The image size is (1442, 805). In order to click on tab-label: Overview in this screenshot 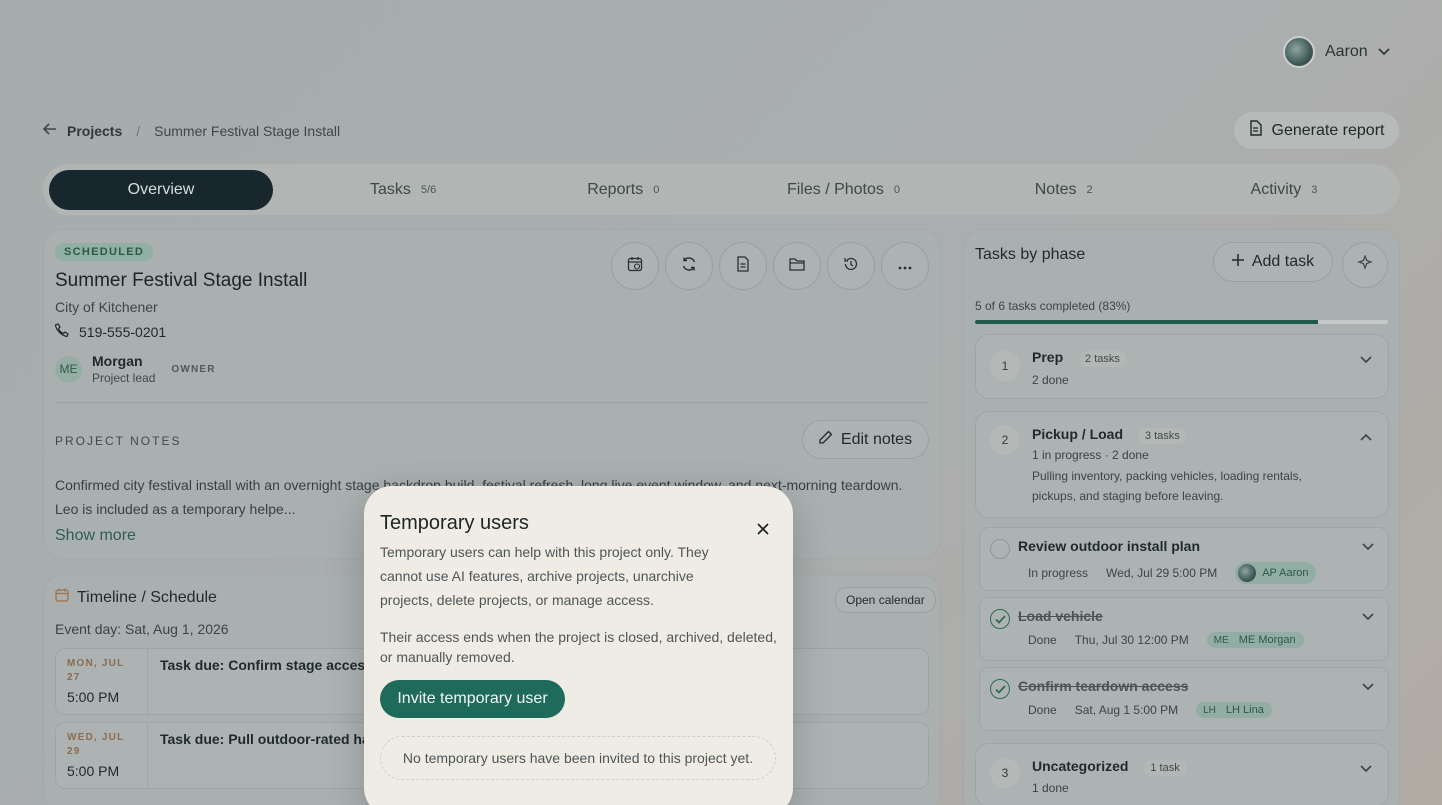, I will do `click(161, 189)`.